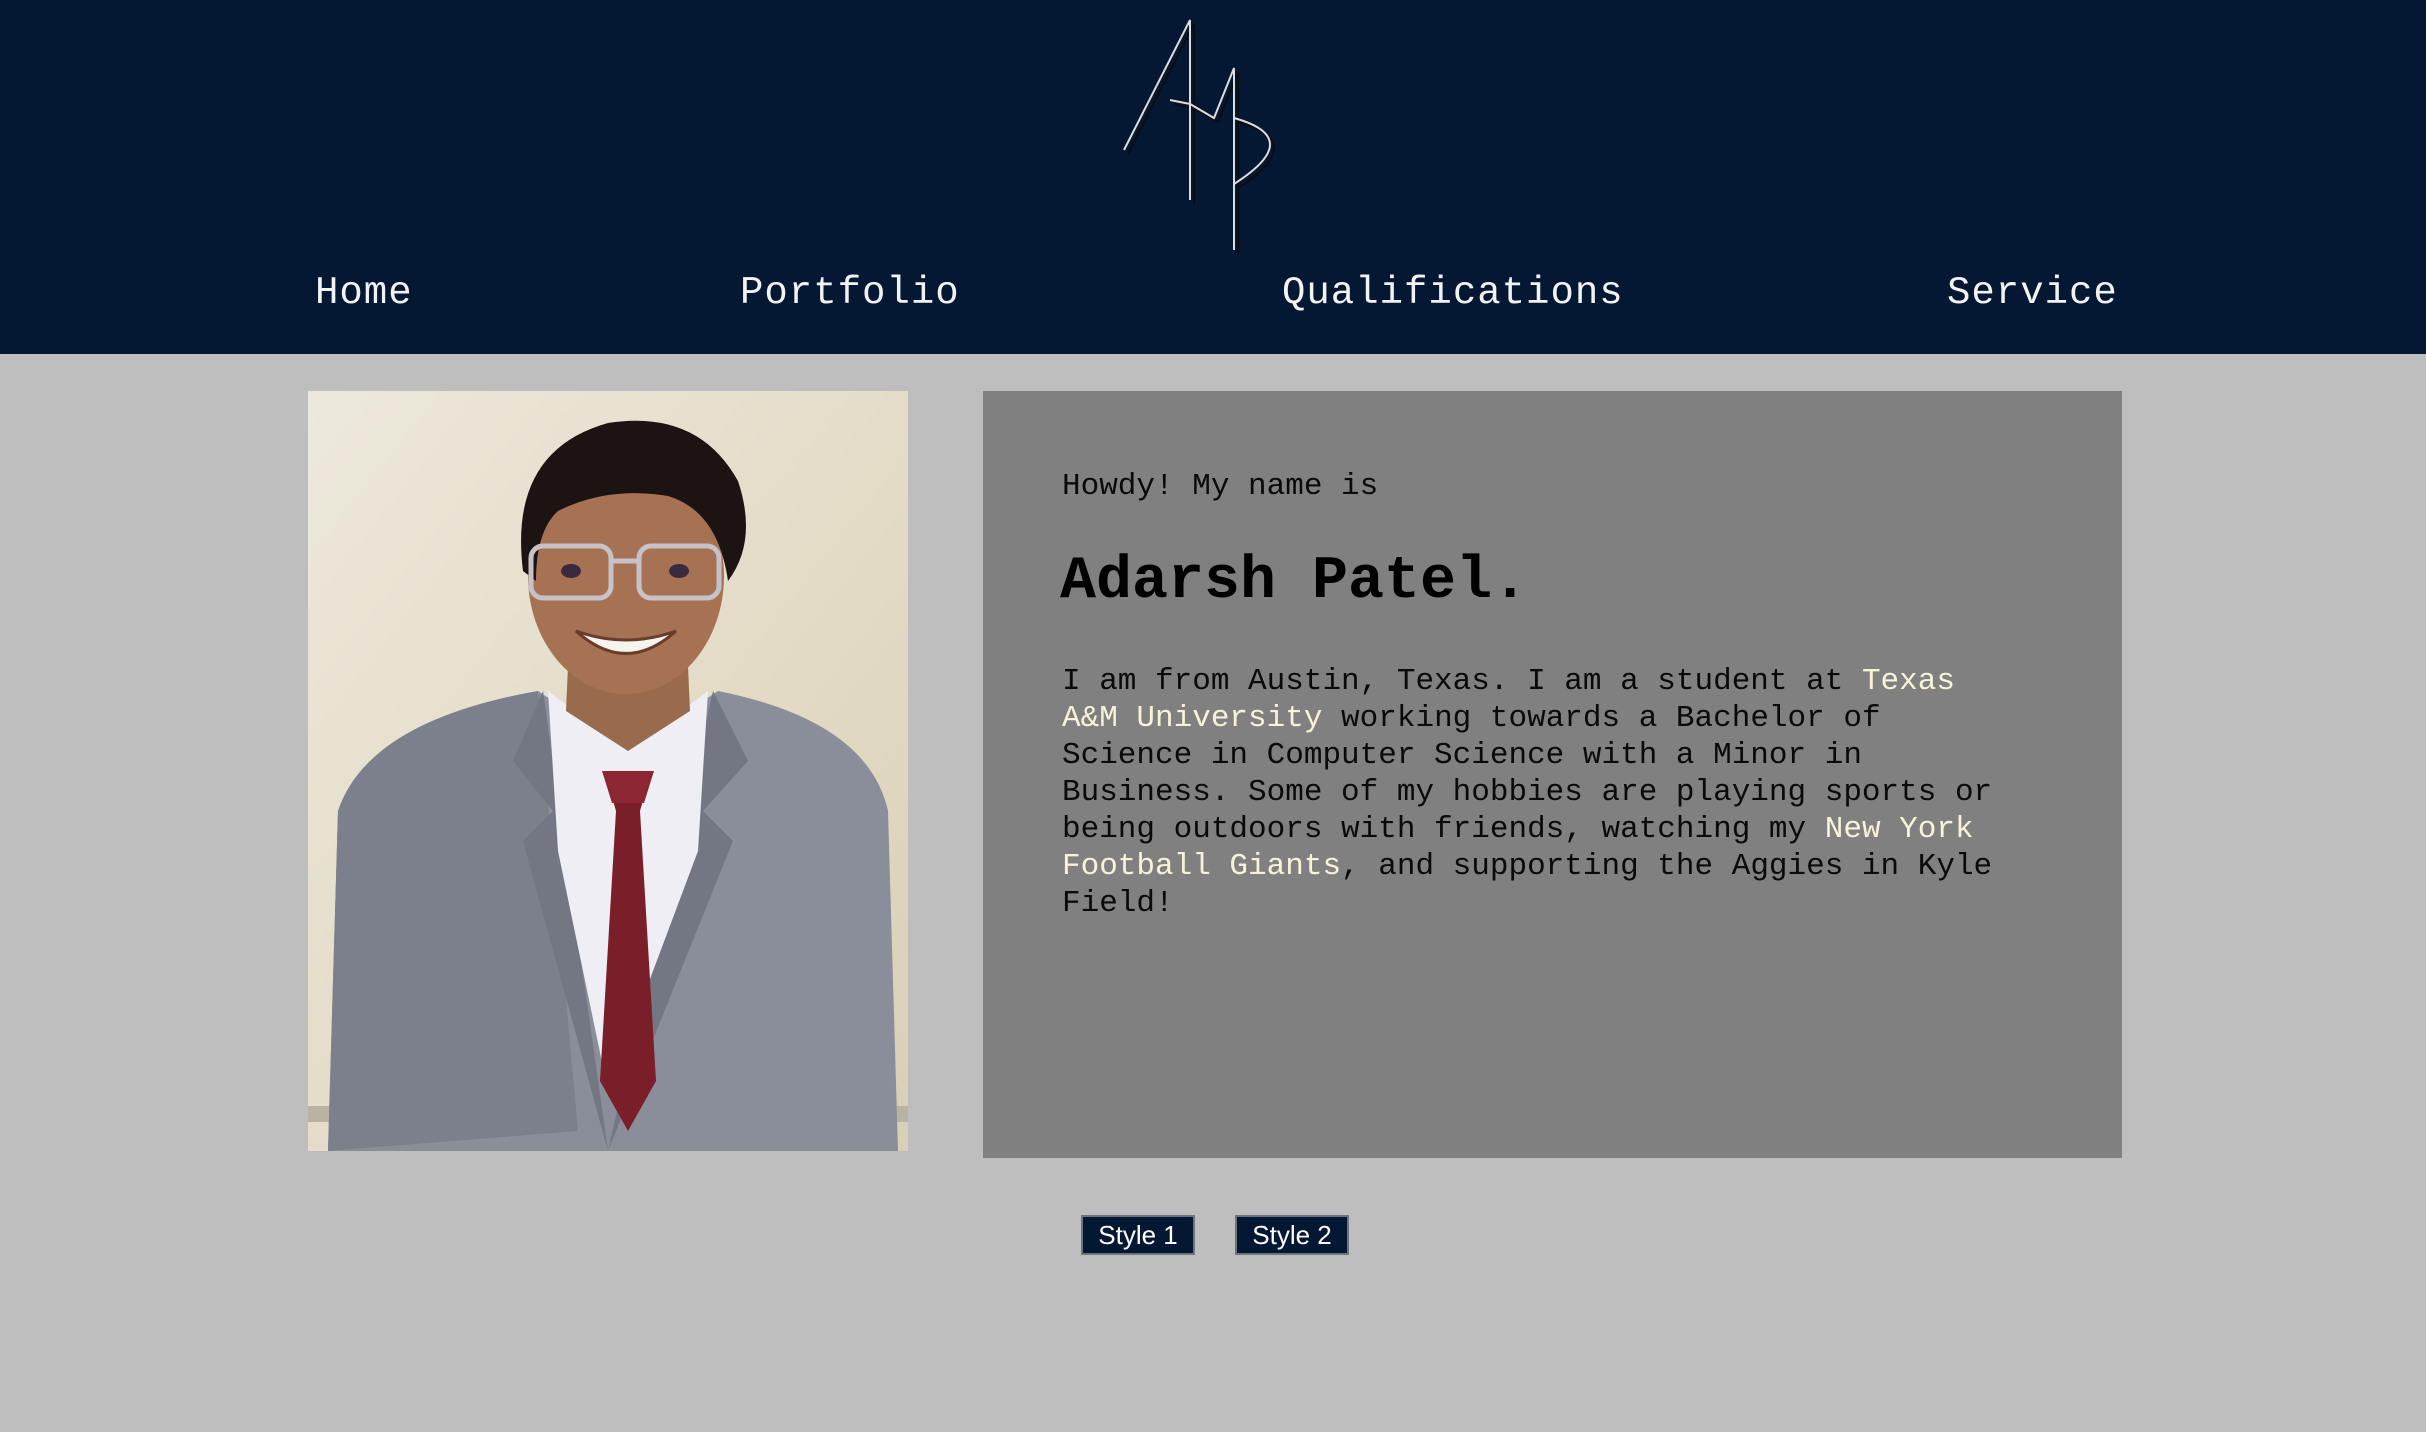  I want to click on nav-service: Service, so click(2032, 293).